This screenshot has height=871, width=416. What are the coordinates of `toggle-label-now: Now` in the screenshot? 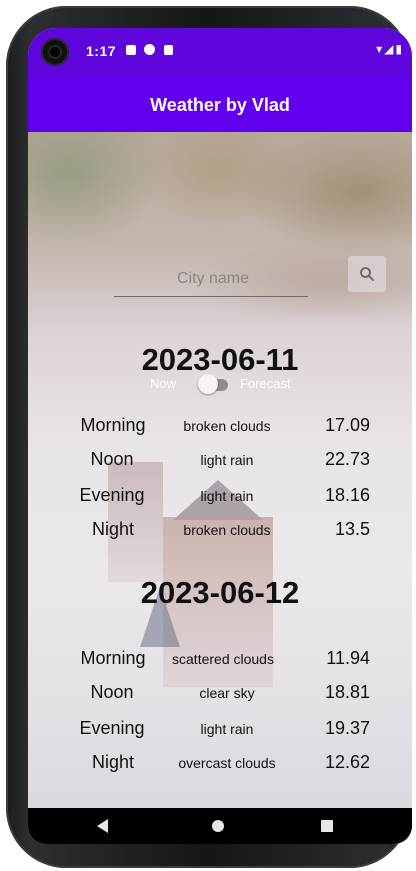 It's located at (163, 383).